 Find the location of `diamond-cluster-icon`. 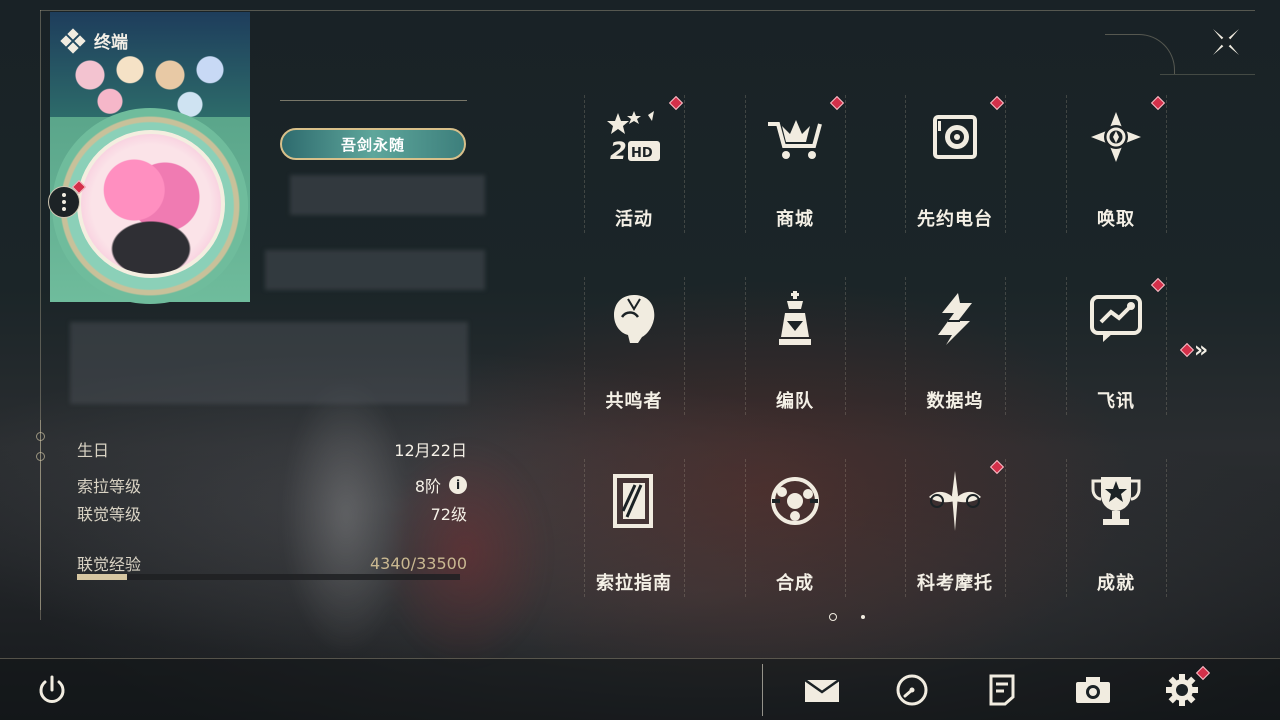

diamond-cluster-icon is located at coordinates (73, 40).